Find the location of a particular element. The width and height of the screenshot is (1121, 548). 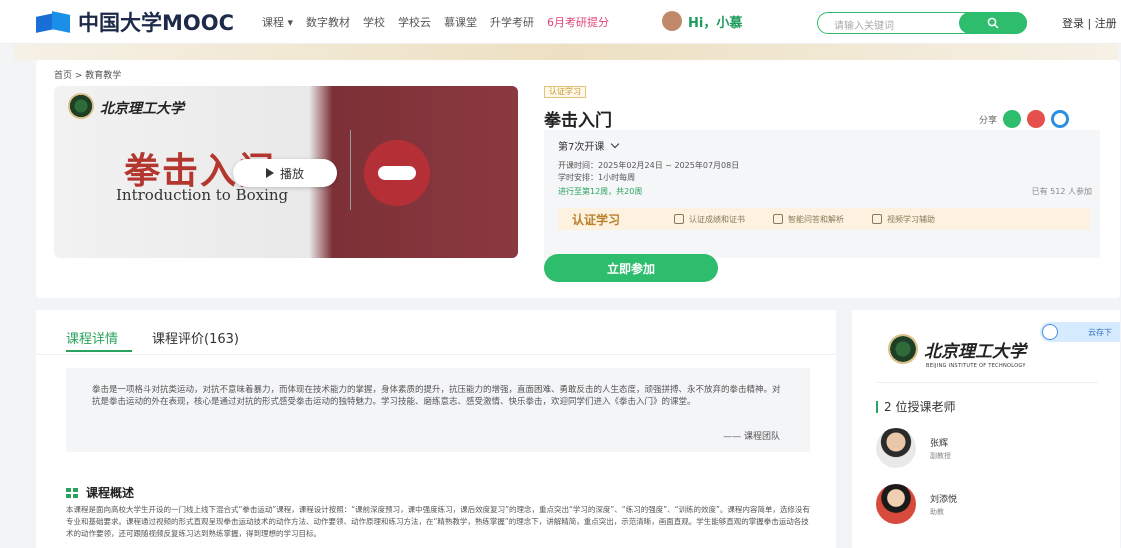

course-title: 拳击入门 is located at coordinates (578, 121).